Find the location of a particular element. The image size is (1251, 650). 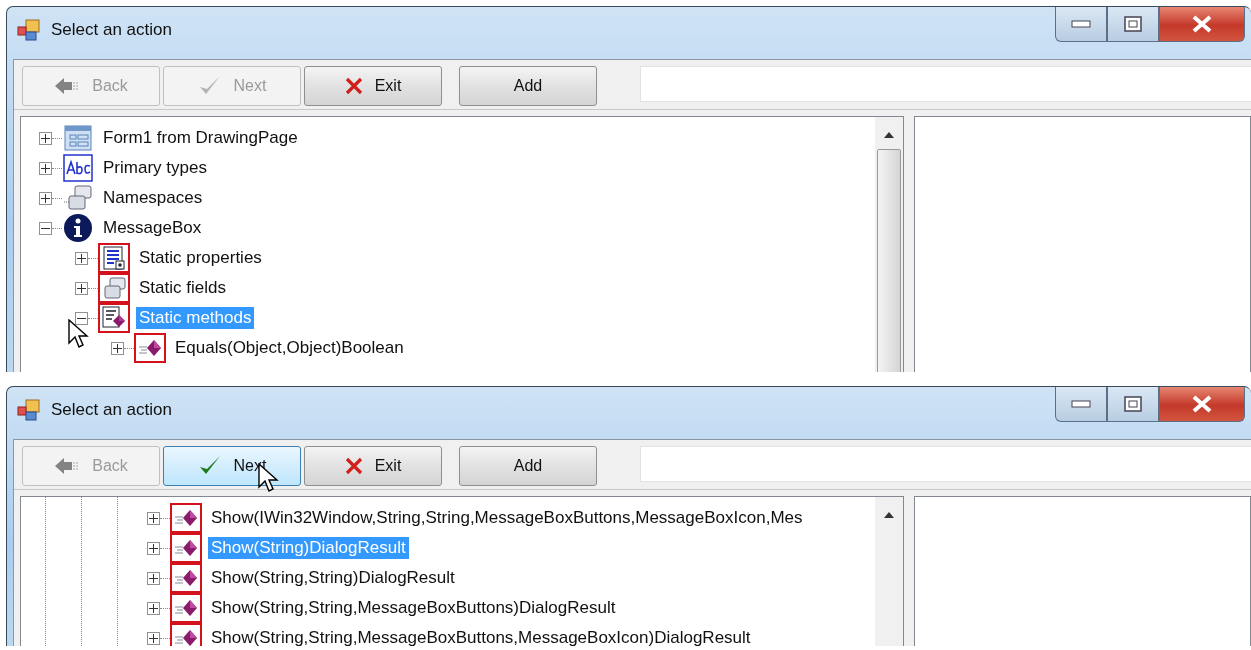

tree-item: Static fields is located at coordinates (182, 288).